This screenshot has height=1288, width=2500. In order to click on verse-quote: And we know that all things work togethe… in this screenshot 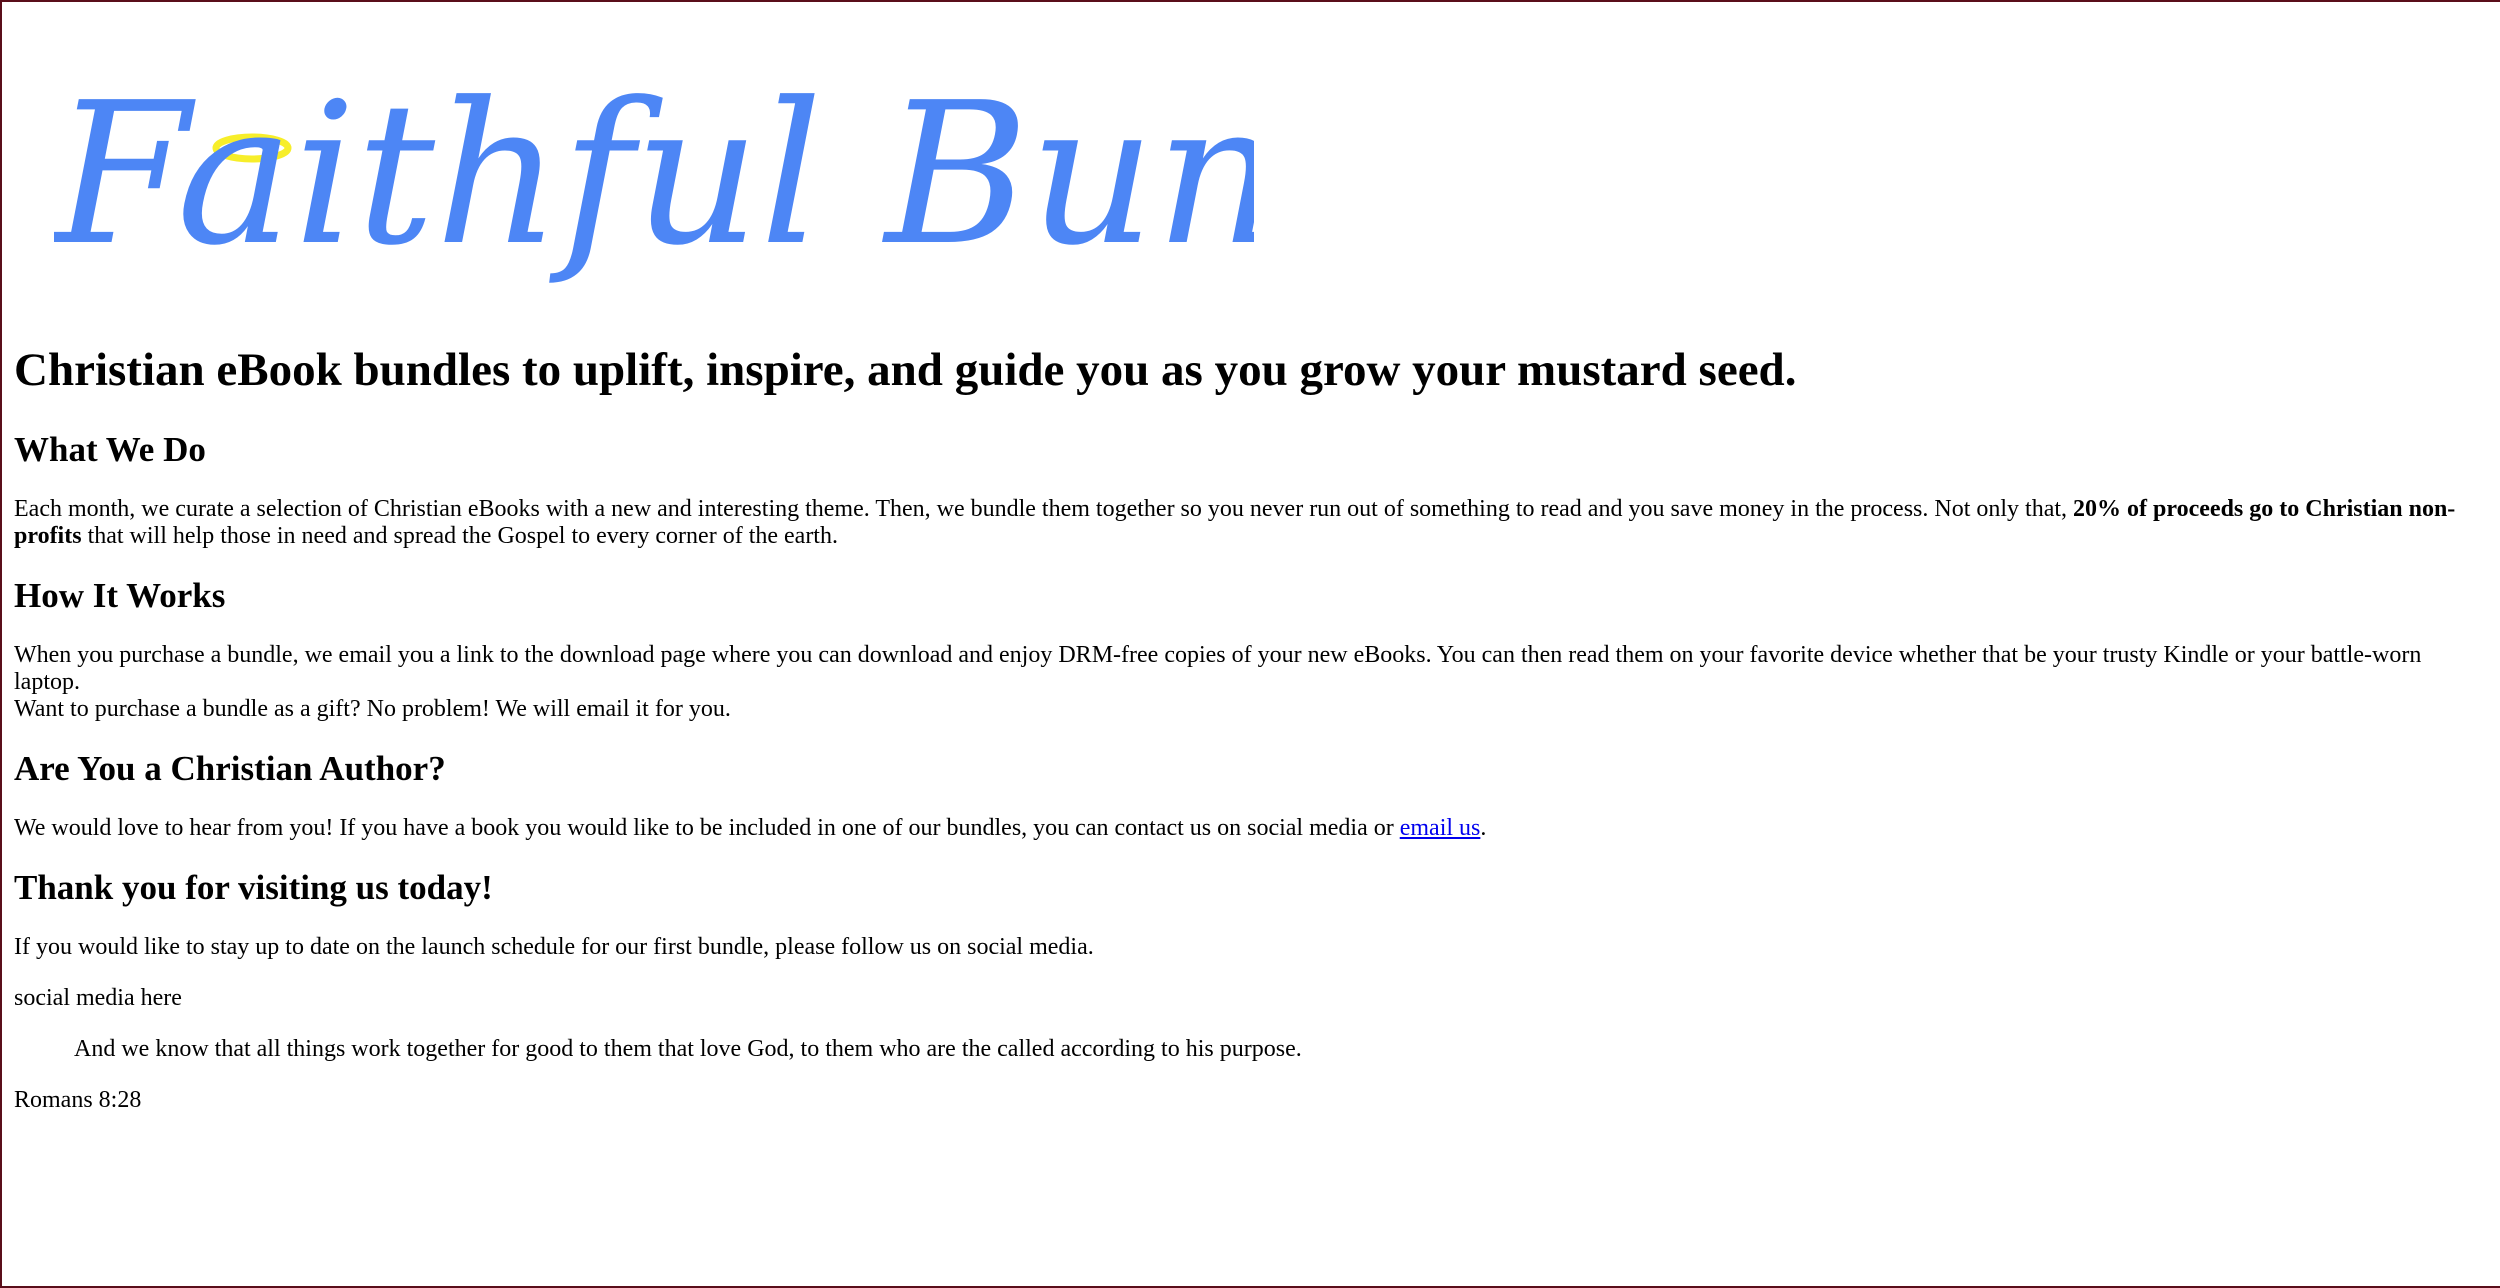, I will do `click(688, 1049)`.